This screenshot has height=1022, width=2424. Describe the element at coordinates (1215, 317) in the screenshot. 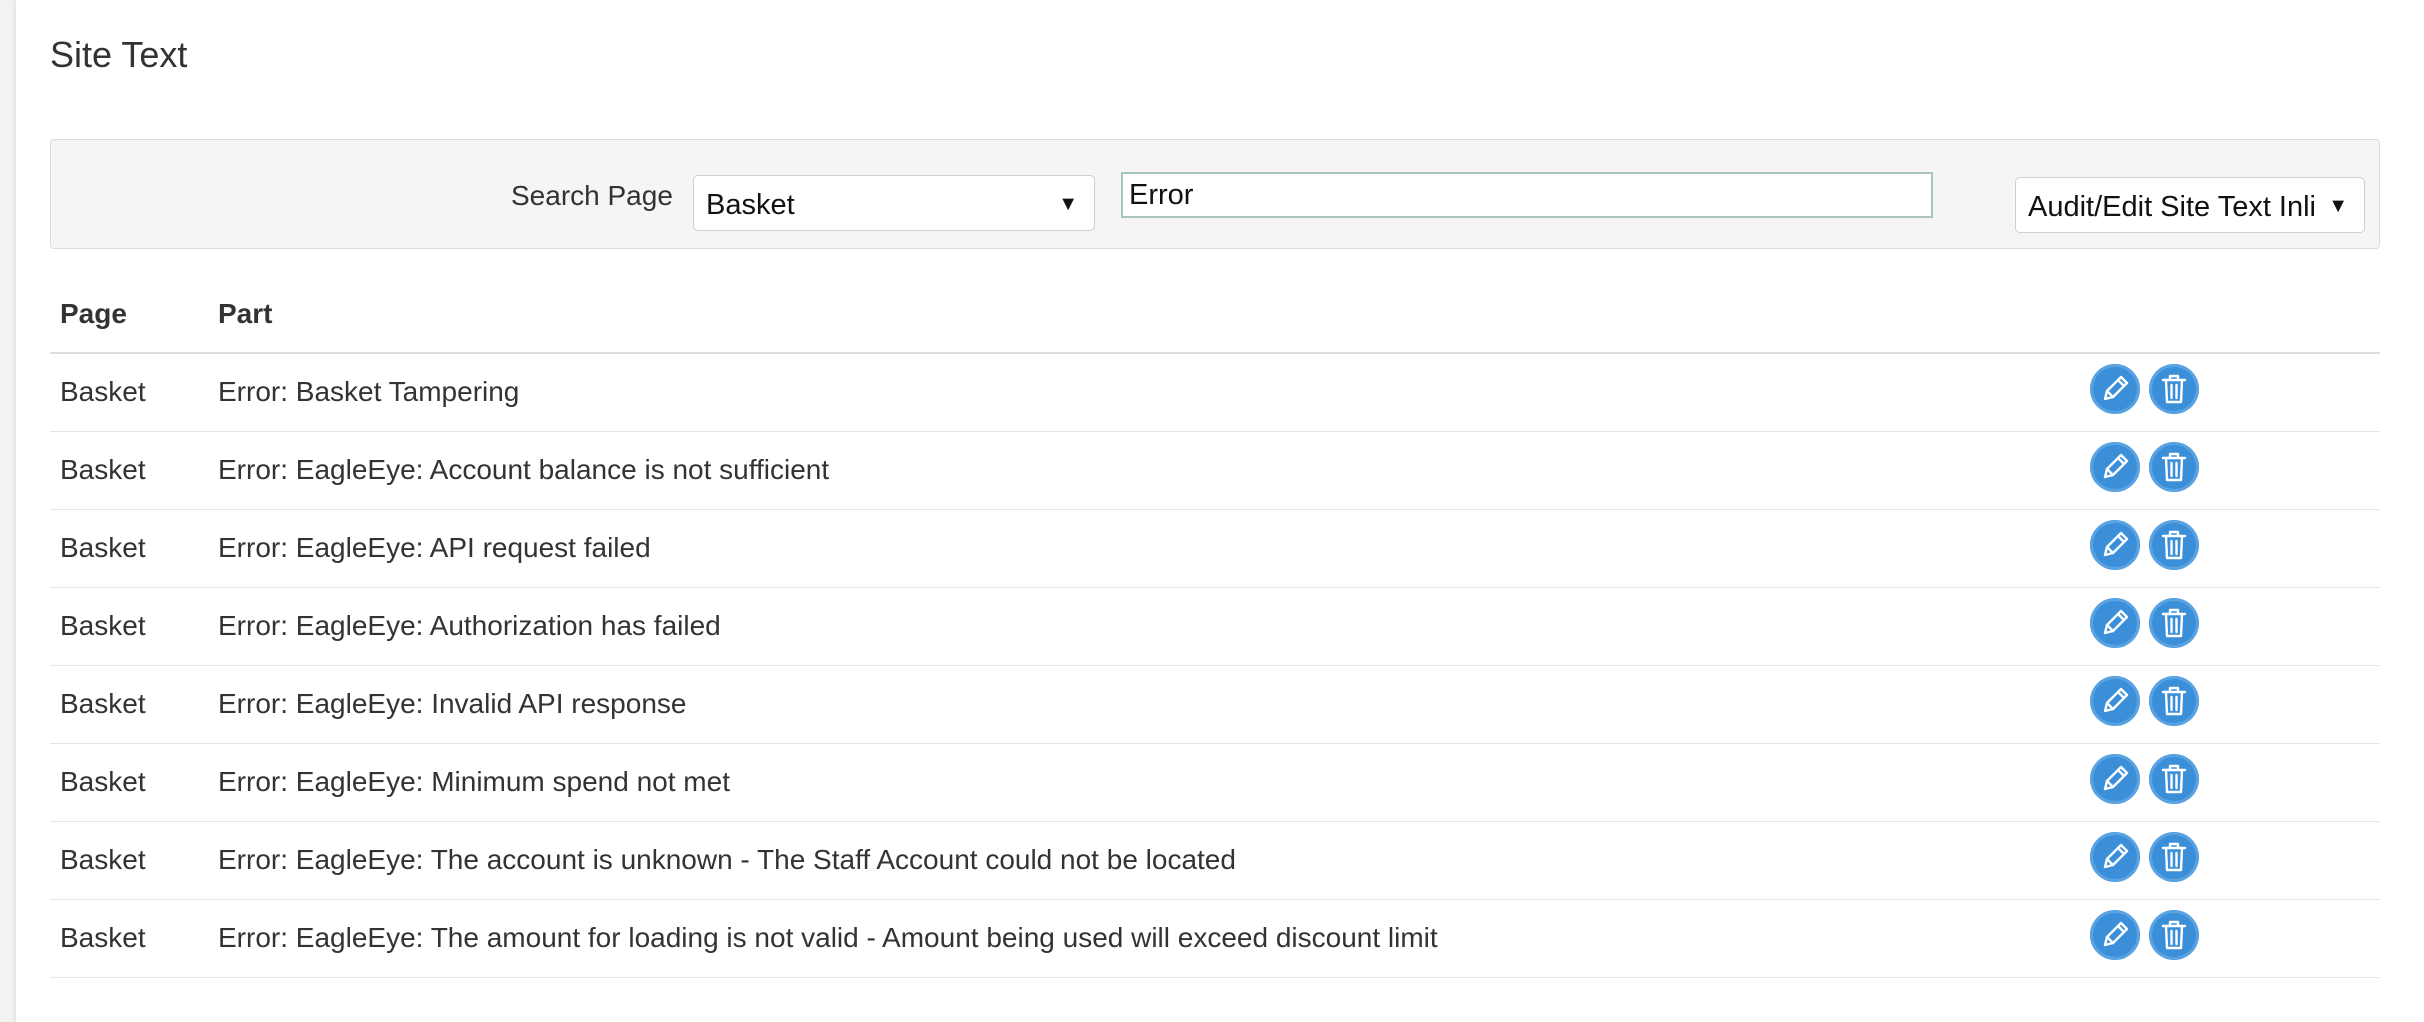

I see `table-header: Page Part` at that location.